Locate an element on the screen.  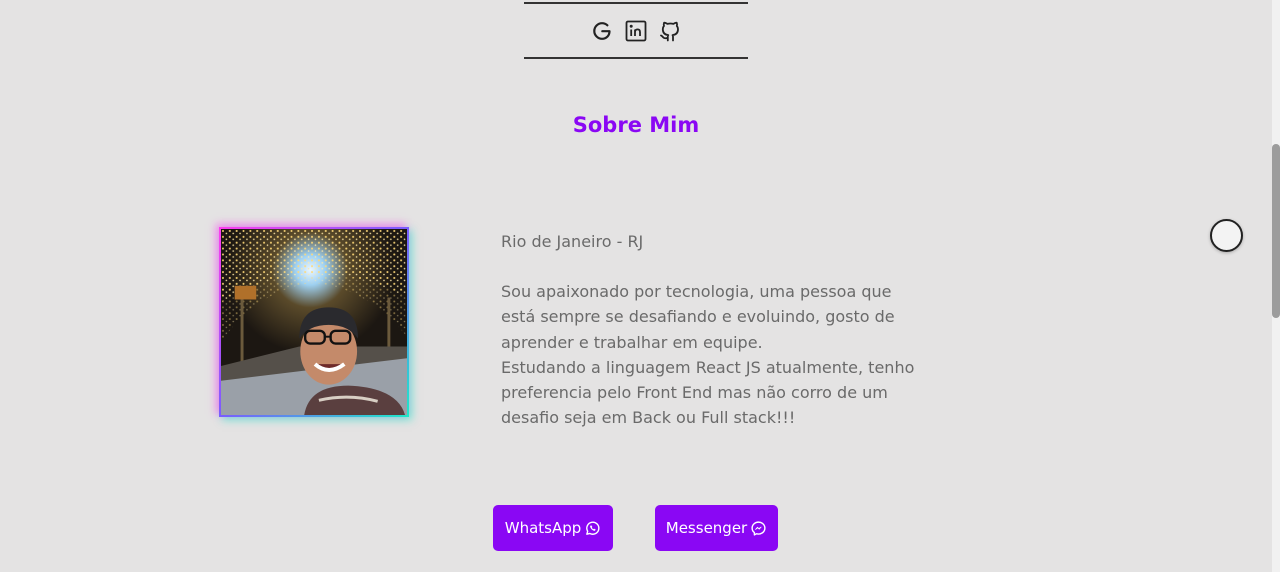
scrollbar-thumb is located at coordinates (1276, 231).